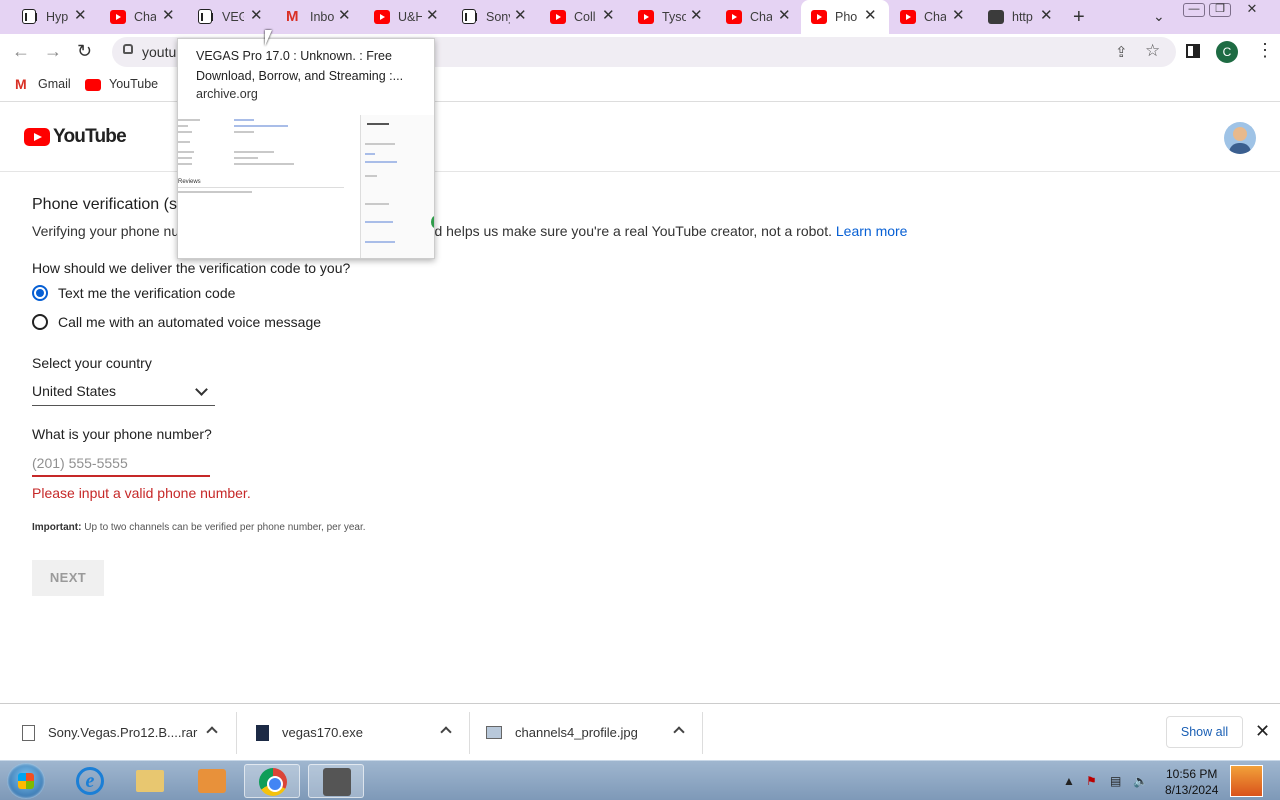 This screenshot has height=800, width=1280. Describe the element at coordinates (142, 17) in the screenshot. I see `tab-cha-1: Cha ✕` at that location.